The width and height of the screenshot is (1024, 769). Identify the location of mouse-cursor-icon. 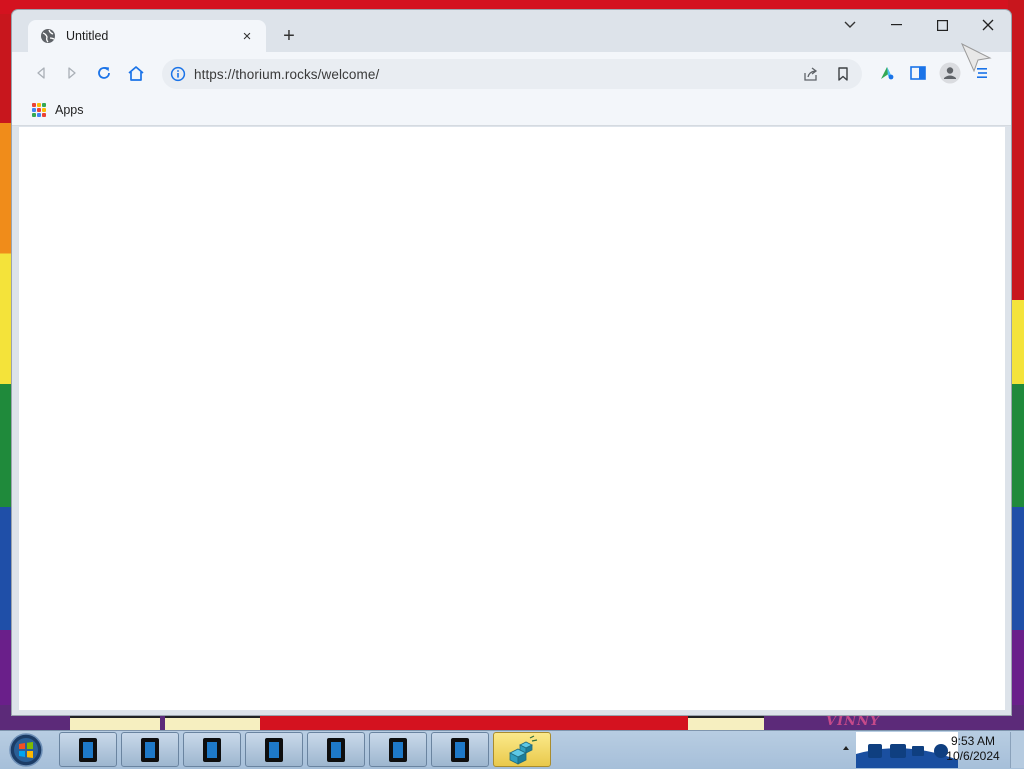
(976, 57).